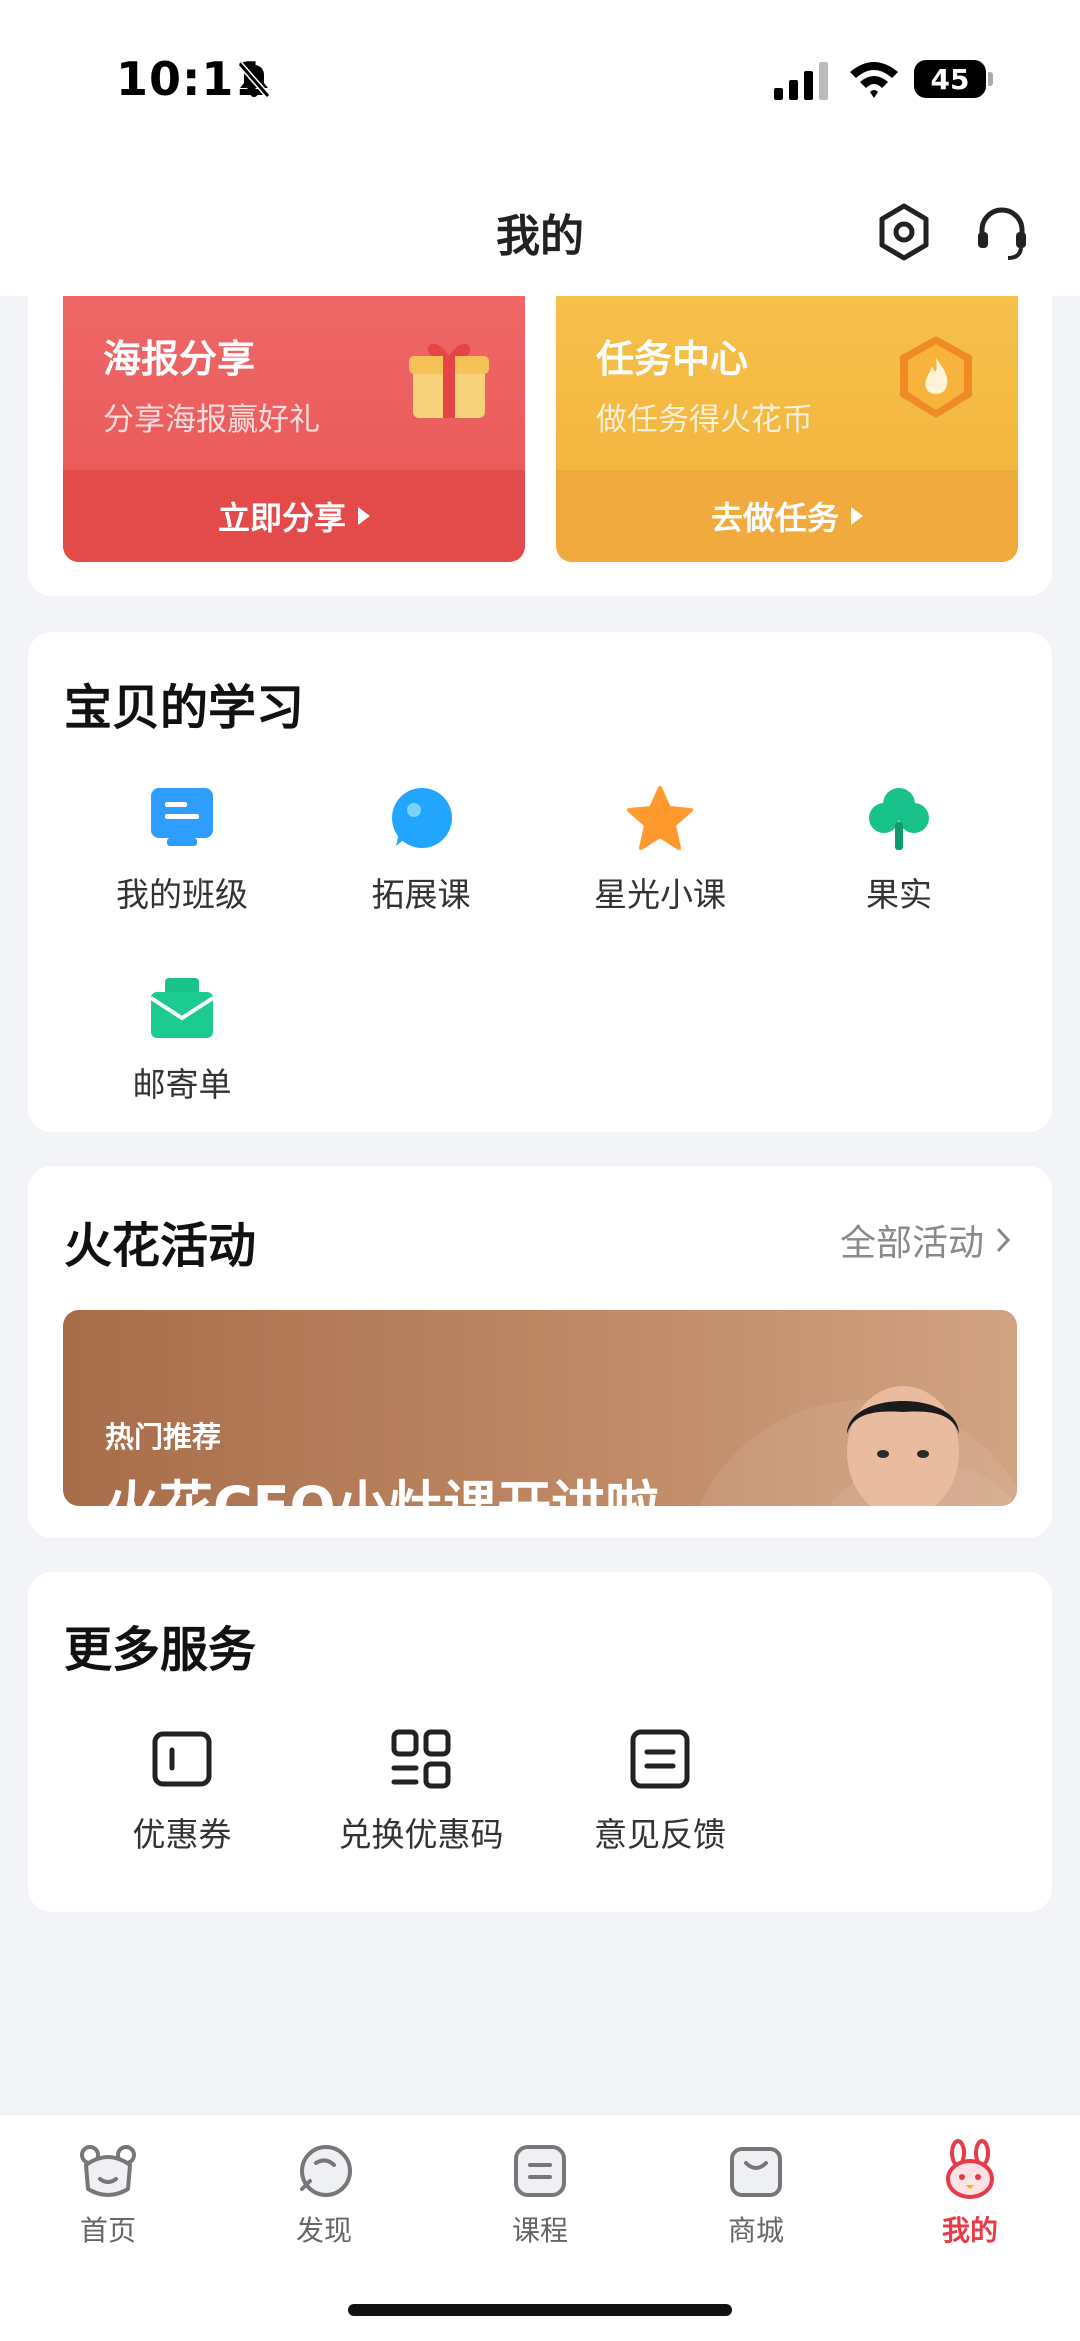  Describe the element at coordinates (182, 1834) in the screenshot. I see `service-item-label: 优惠券` at that location.